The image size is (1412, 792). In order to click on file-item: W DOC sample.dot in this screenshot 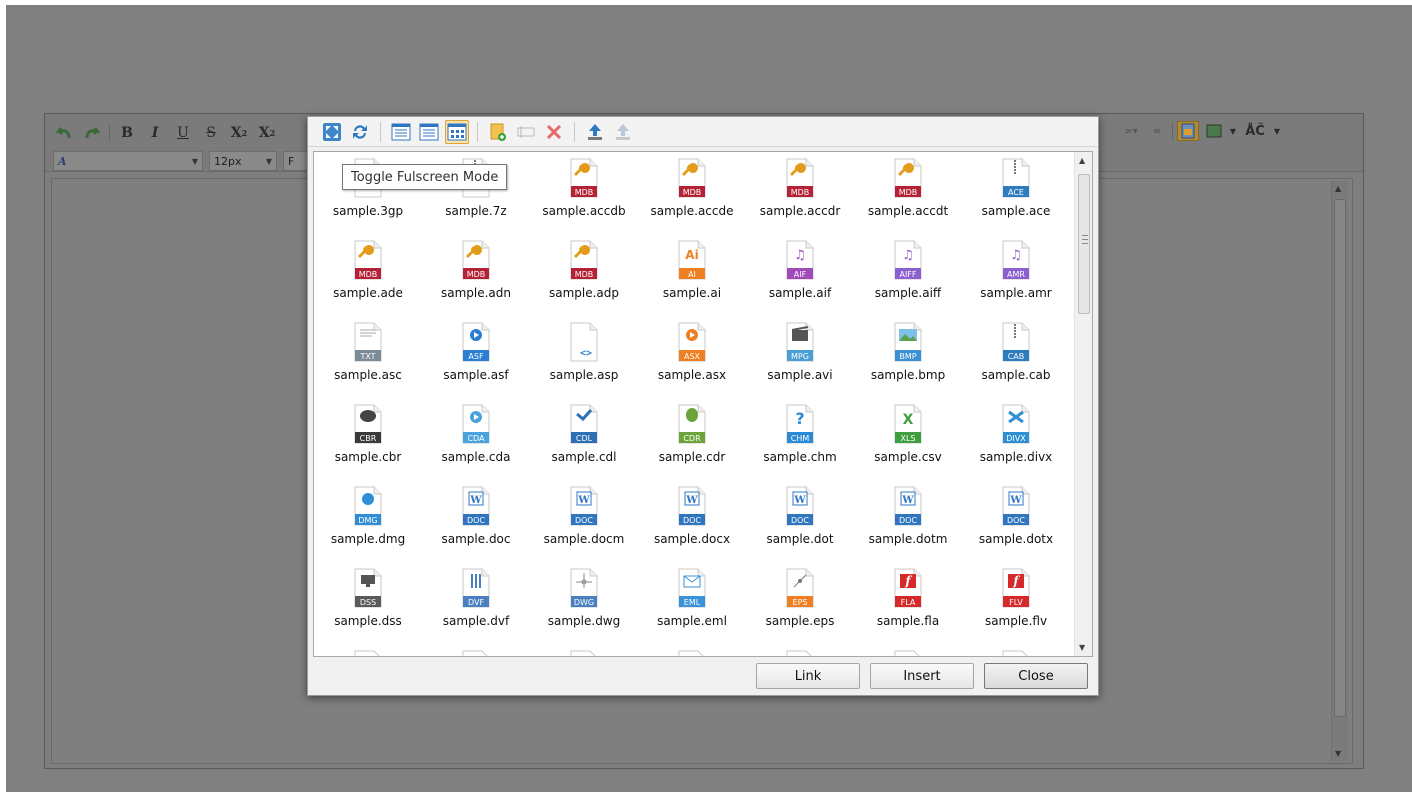, I will do `click(800, 521)`.